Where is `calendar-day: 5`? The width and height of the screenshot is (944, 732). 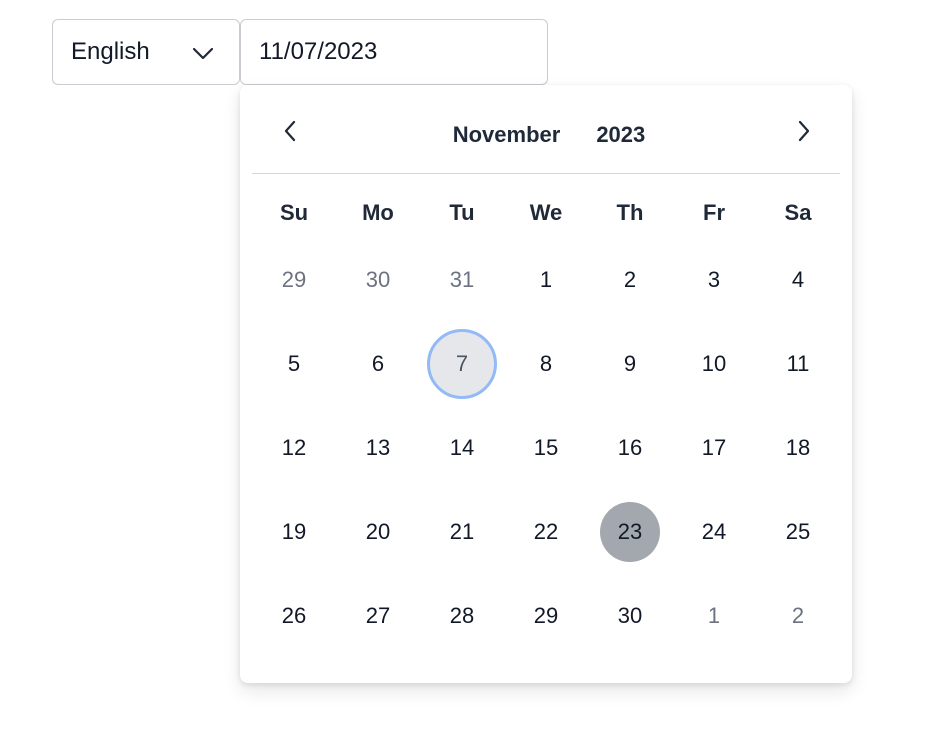 calendar-day: 5 is located at coordinates (294, 364).